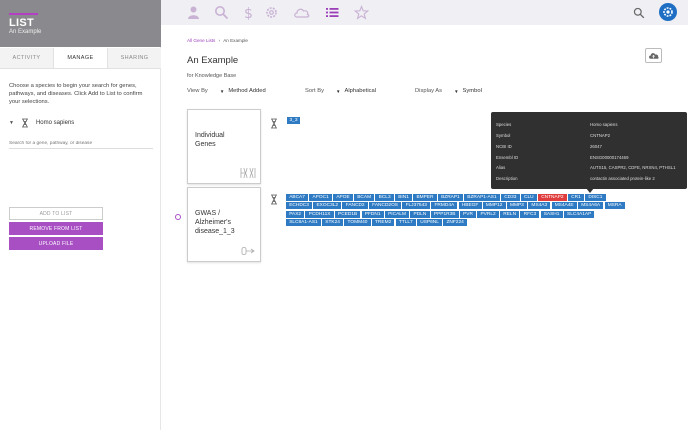 The image size is (688, 430). Describe the element at coordinates (470, 206) in the screenshot. I see `gene-chip: HBEGF` at that location.